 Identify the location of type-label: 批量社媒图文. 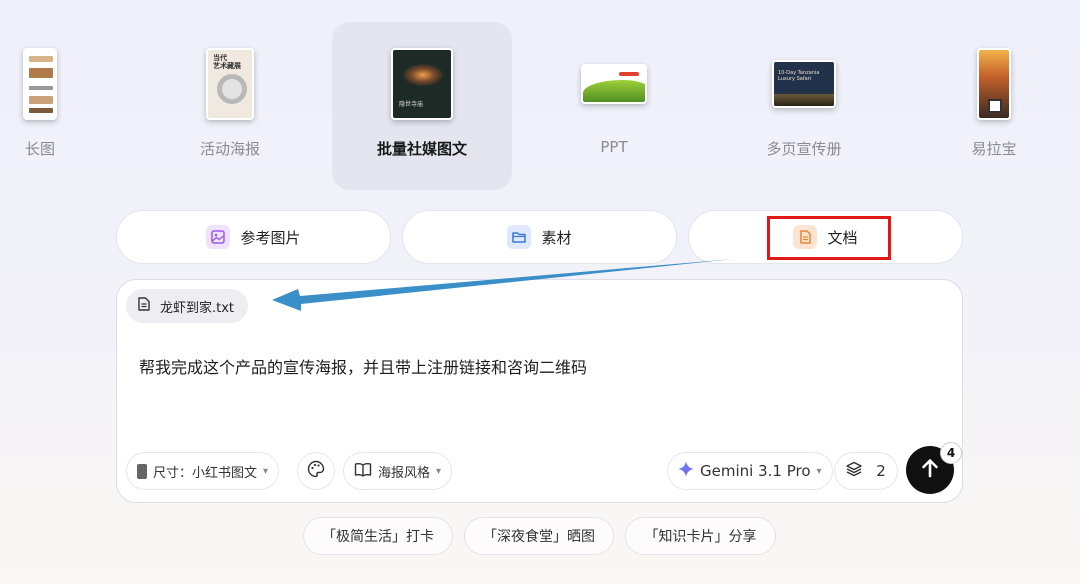
(421, 149).